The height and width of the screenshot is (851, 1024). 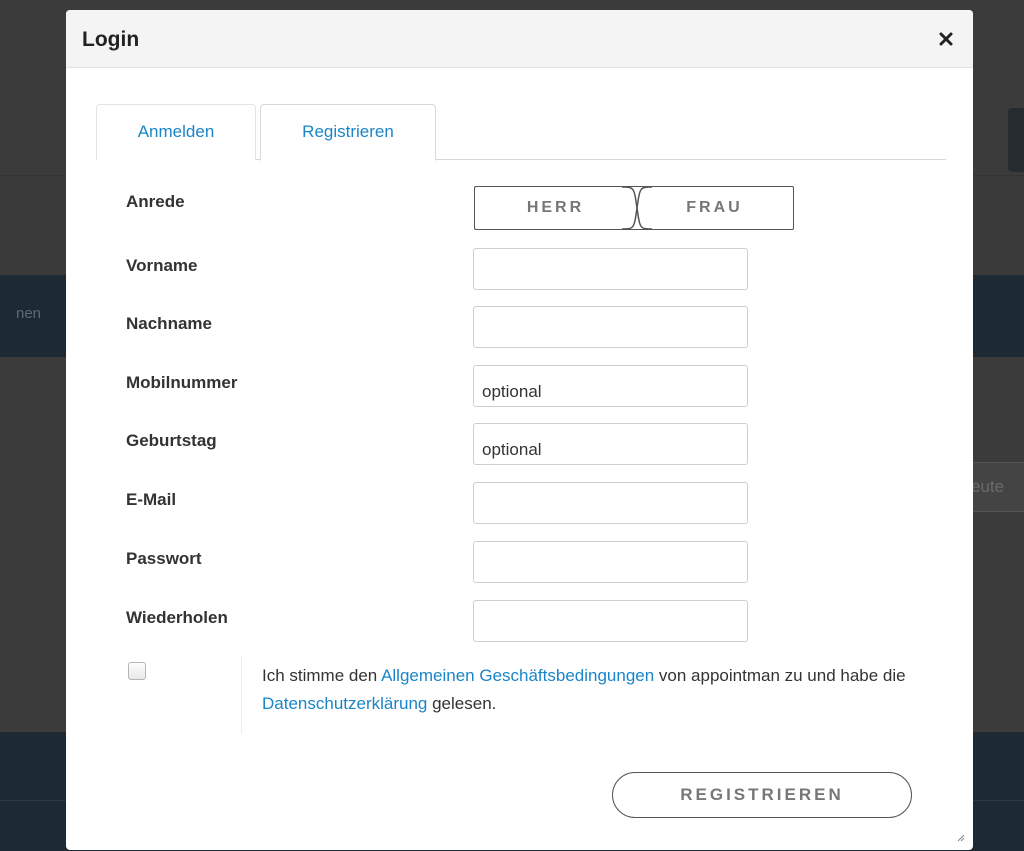 What do you see at coordinates (182, 382) in the screenshot?
I see `mobile-label: Mobilnummer` at bounding box center [182, 382].